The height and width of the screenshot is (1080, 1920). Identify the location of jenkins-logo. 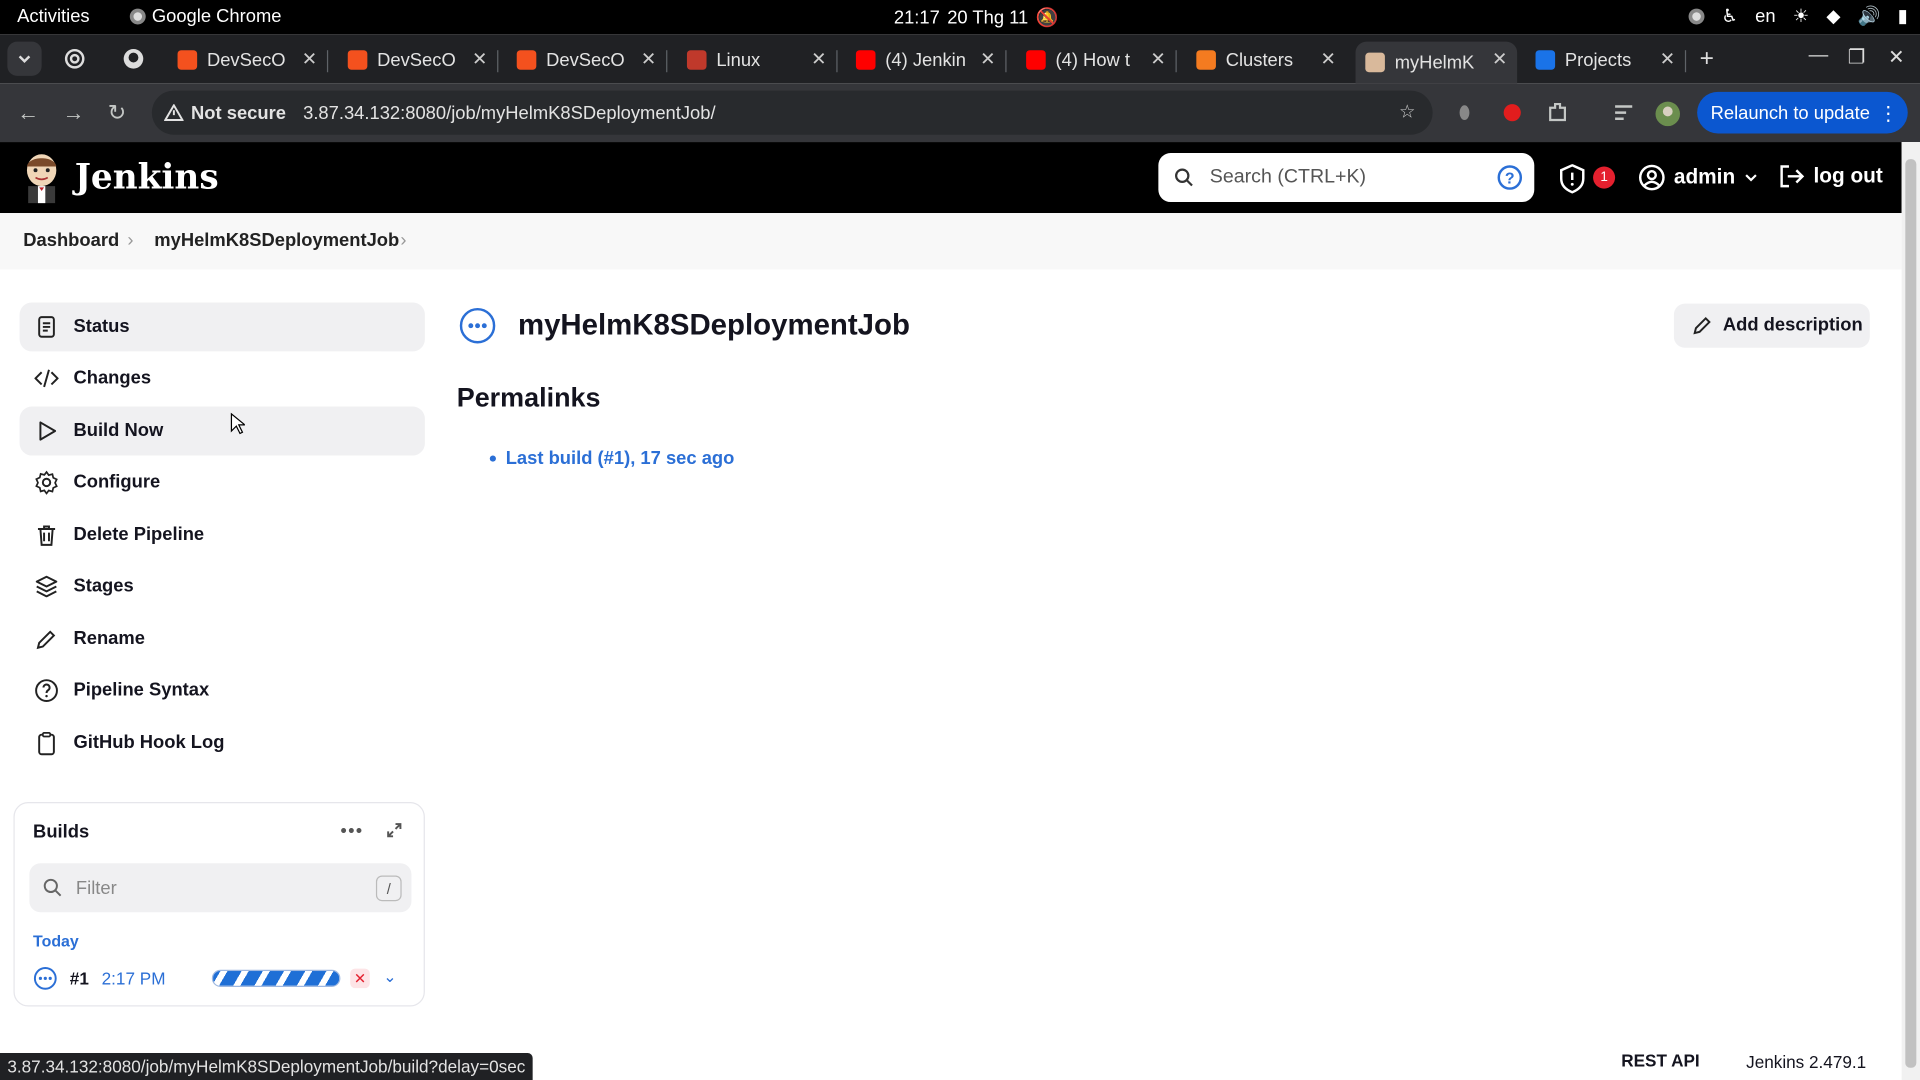
(42, 178).